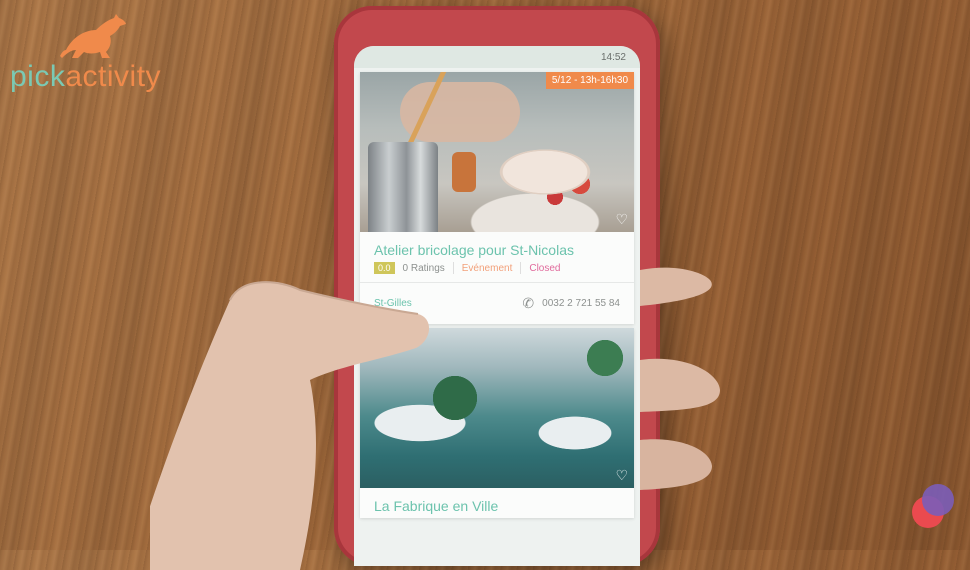 This screenshot has width=970, height=570. Describe the element at coordinates (528, 303) in the screenshot. I see `phone-icon: ✆` at that location.